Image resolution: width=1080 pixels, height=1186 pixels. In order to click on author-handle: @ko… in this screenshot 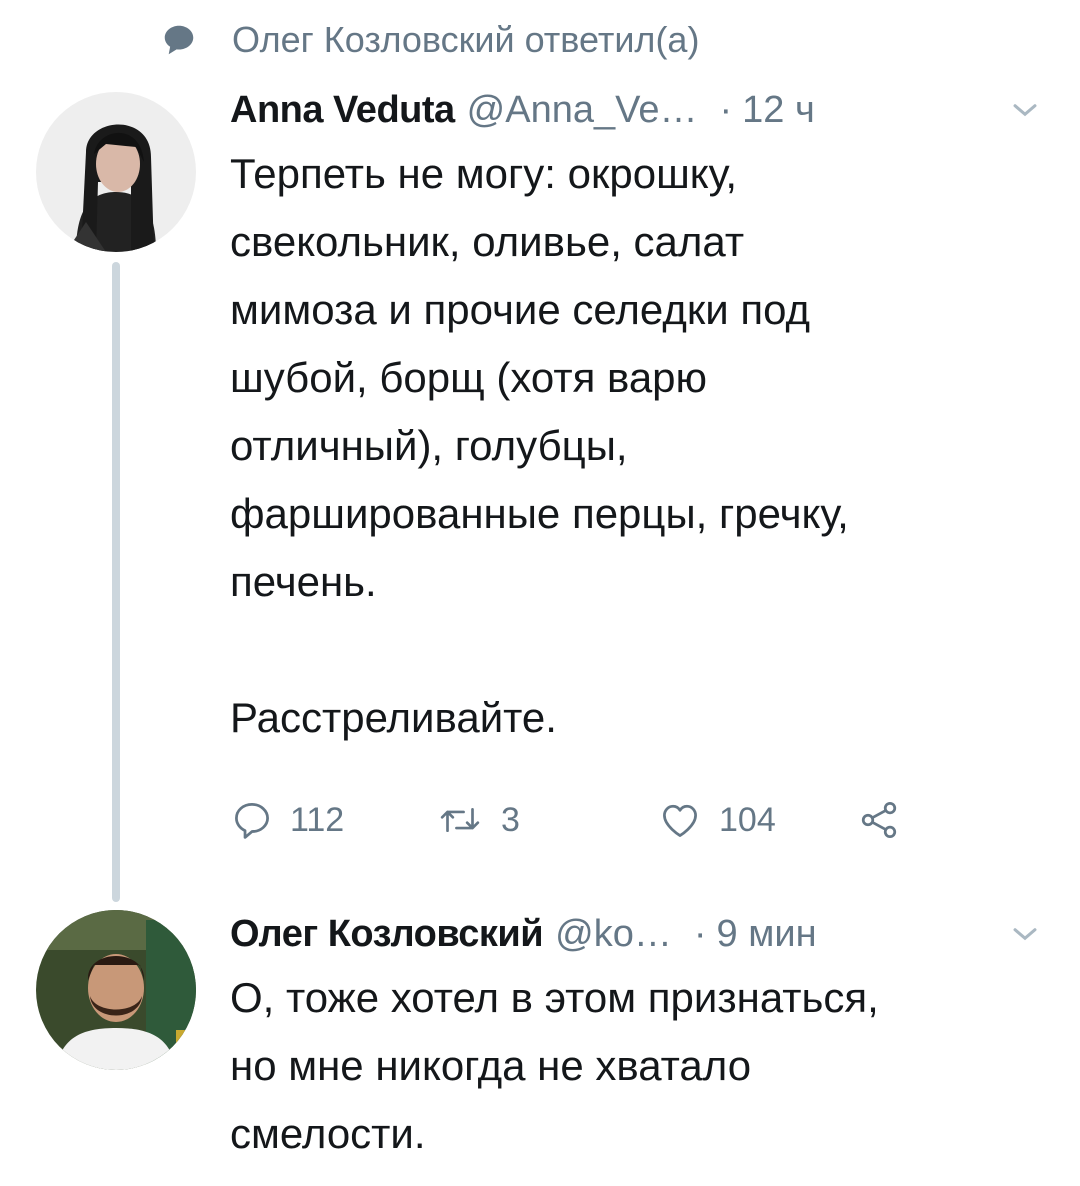, I will do `click(613, 934)`.